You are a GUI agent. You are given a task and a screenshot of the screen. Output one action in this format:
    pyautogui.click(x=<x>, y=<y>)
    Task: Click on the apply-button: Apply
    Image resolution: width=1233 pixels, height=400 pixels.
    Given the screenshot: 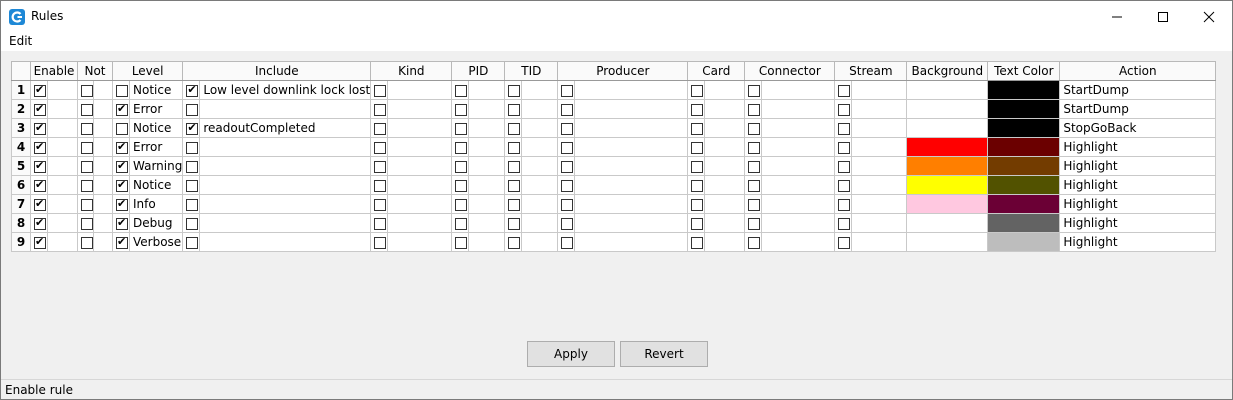 What is the action you would take?
    pyautogui.click(x=571, y=354)
    